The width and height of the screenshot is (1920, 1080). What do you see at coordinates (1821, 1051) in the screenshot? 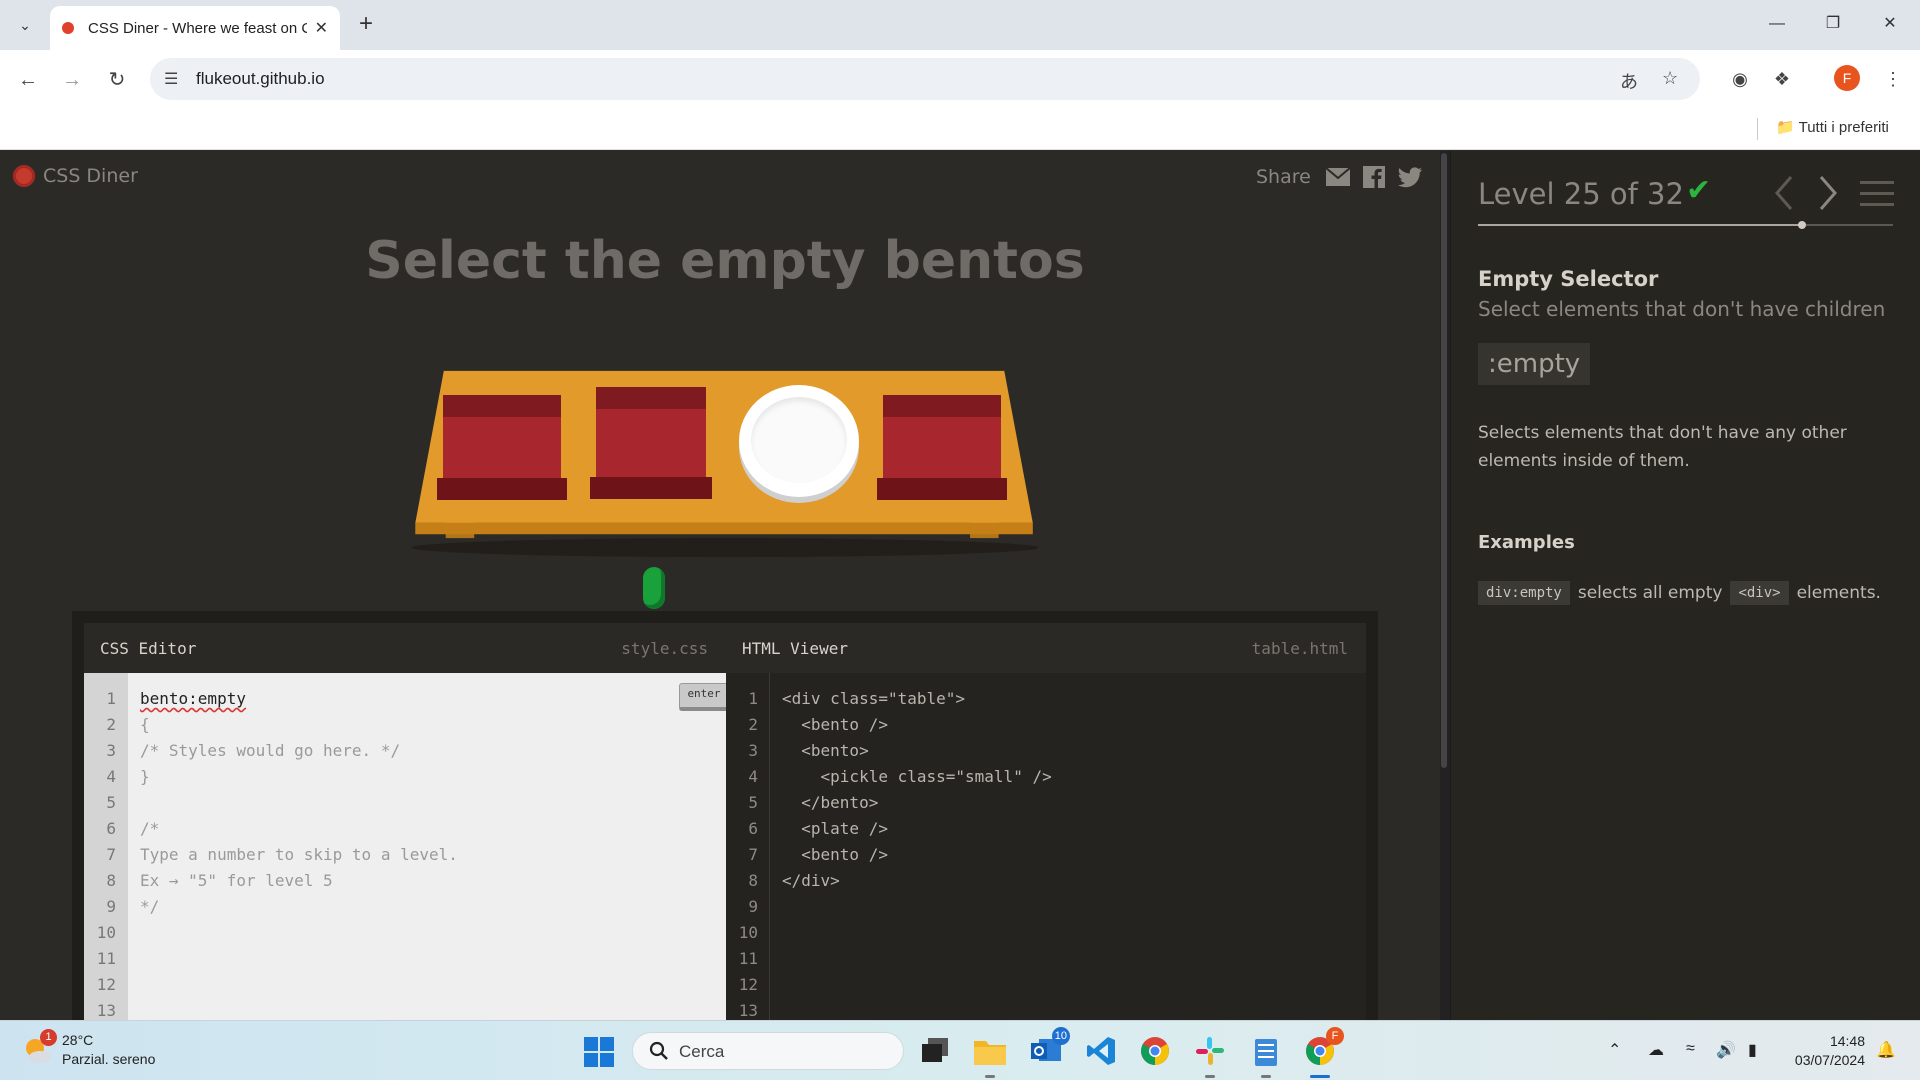
I see `system-clock: 14:48 03/07/2024` at bounding box center [1821, 1051].